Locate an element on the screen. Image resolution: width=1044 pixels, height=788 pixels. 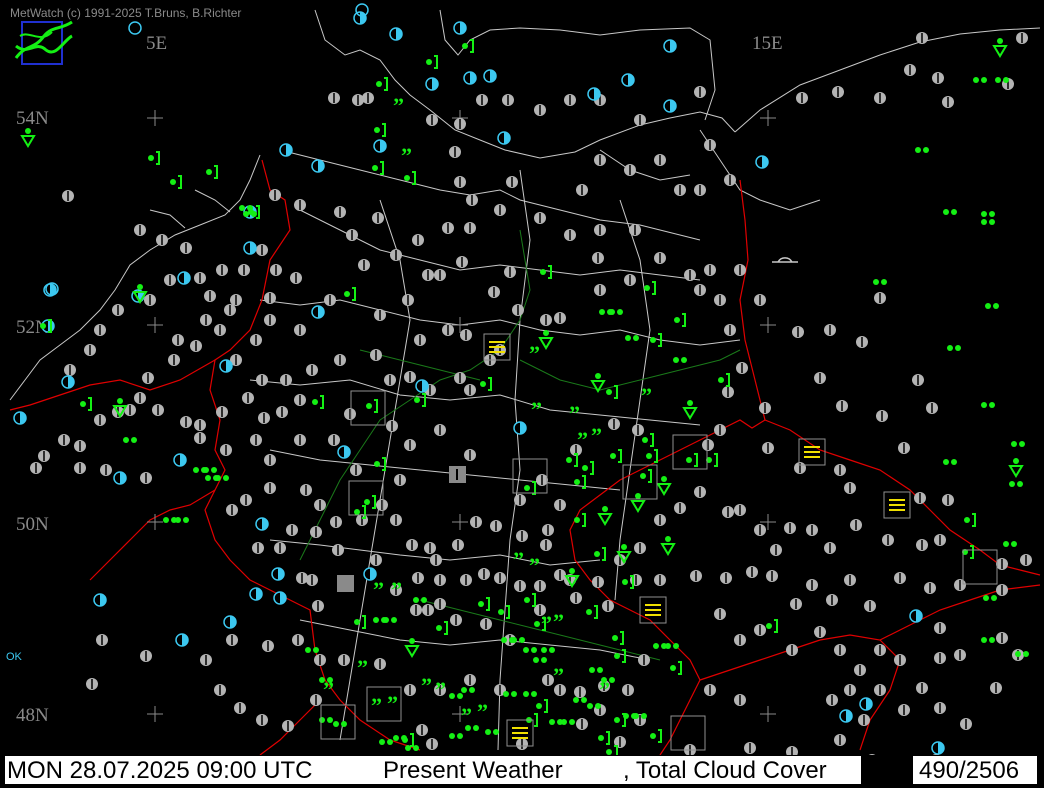
station-obscured is located at coordinates (457, 474).